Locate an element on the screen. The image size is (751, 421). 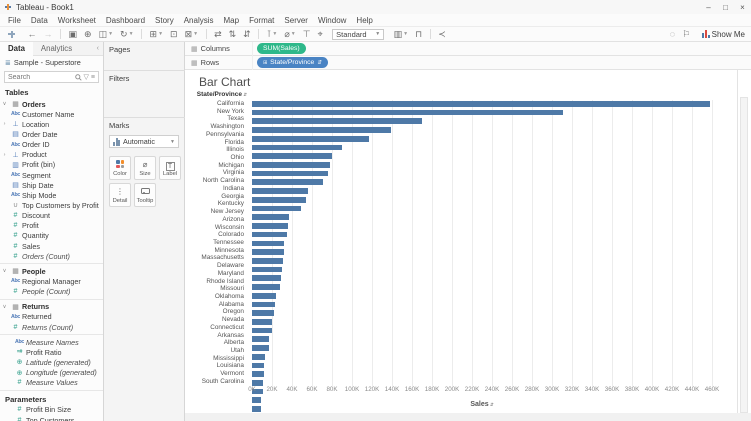
mark-type-dropdown: Automatic ▼ is located at coordinates (144, 141).